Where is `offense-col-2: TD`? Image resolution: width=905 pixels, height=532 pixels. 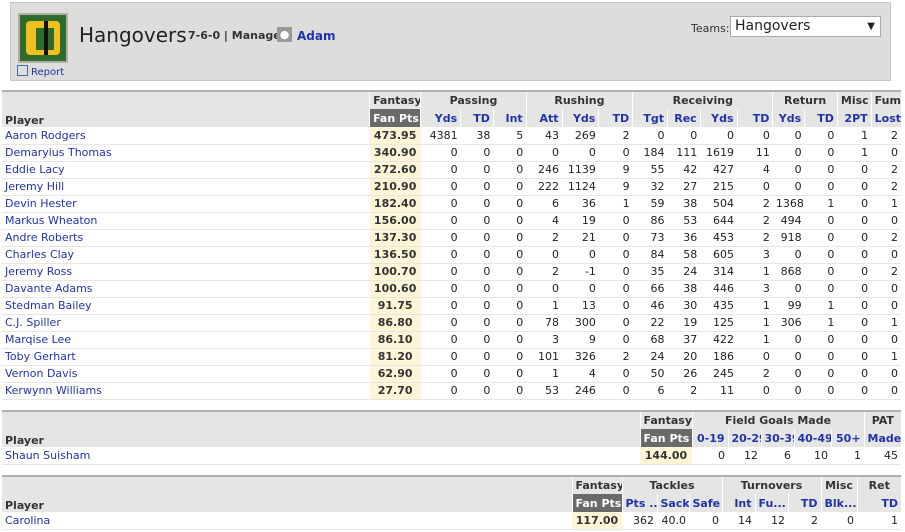 offense-col-2: TD is located at coordinates (477, 118).